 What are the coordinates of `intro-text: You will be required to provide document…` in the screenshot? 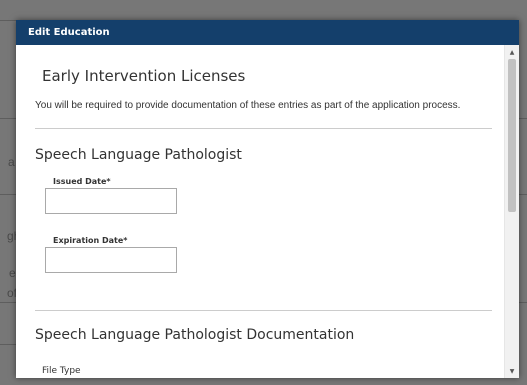 It's located at (248, 105).